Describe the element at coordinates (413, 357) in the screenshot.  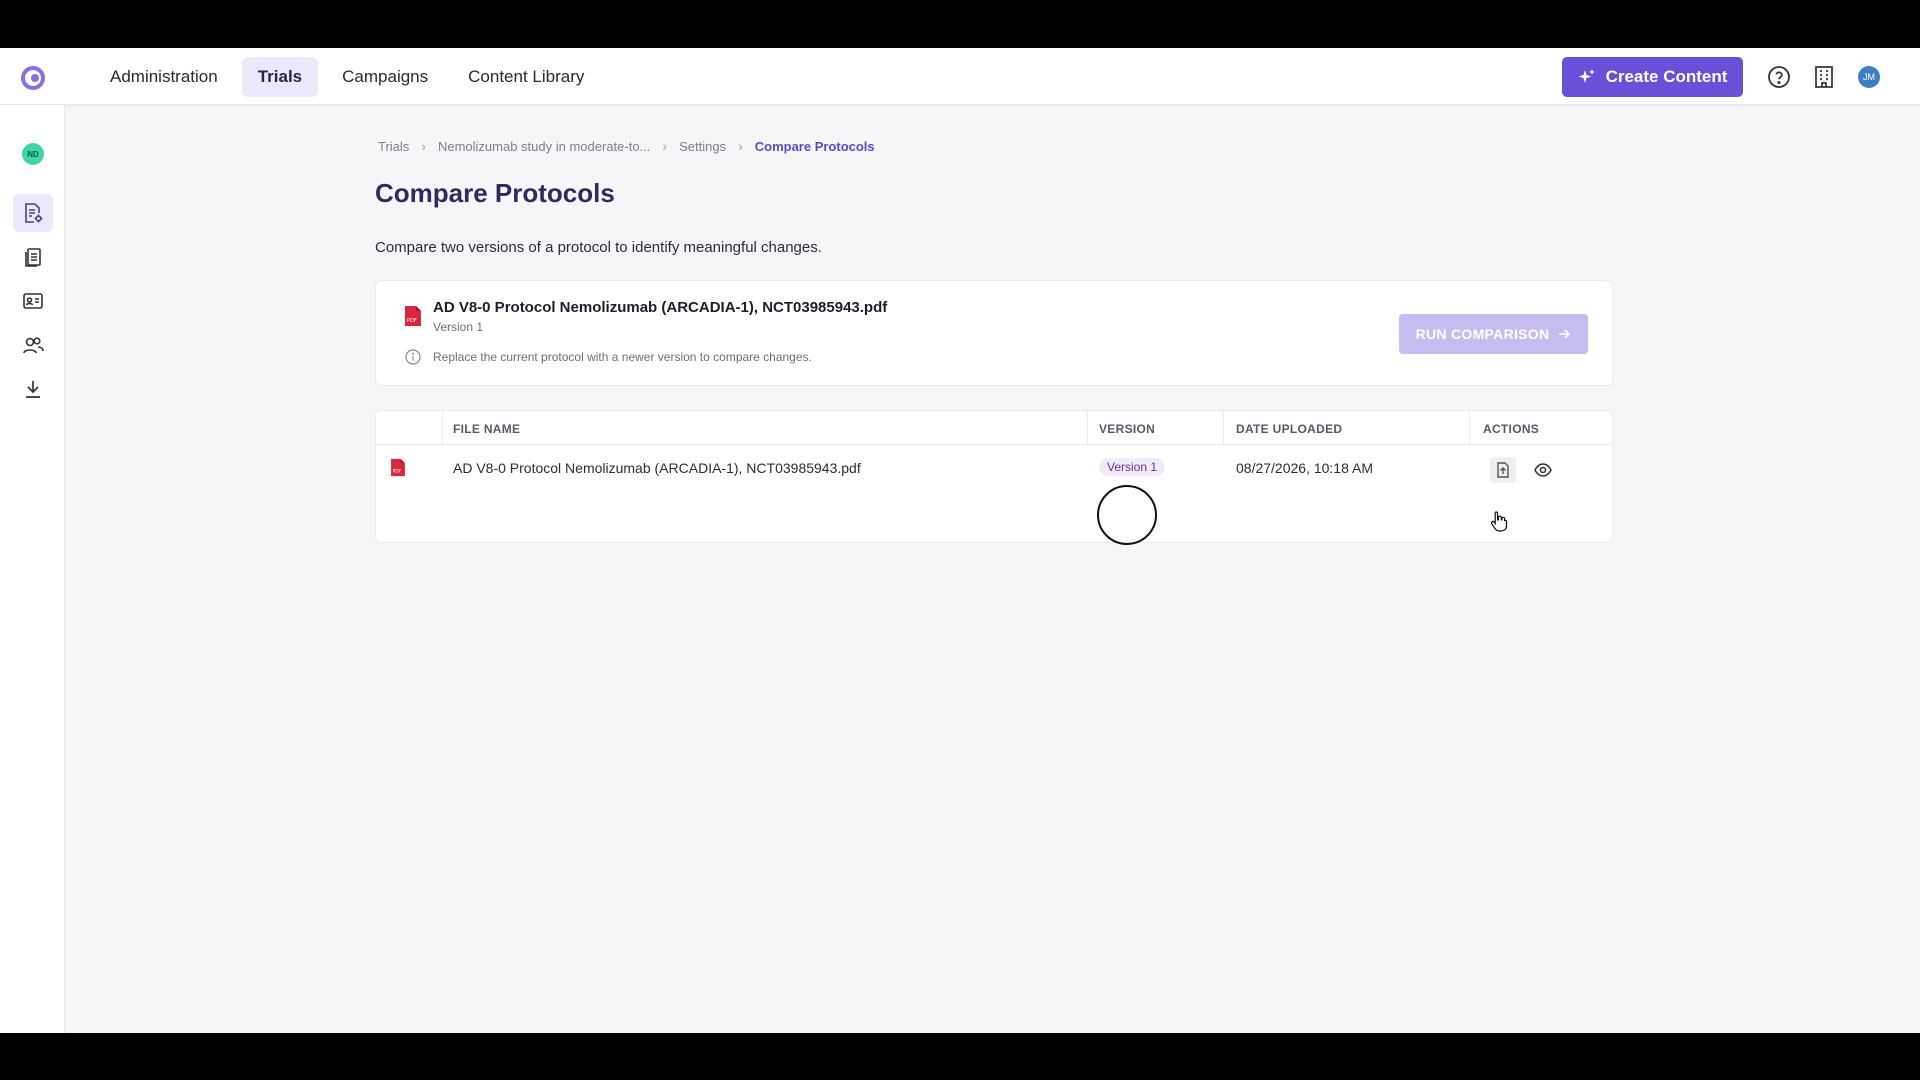
I see `info-icon` at that location.